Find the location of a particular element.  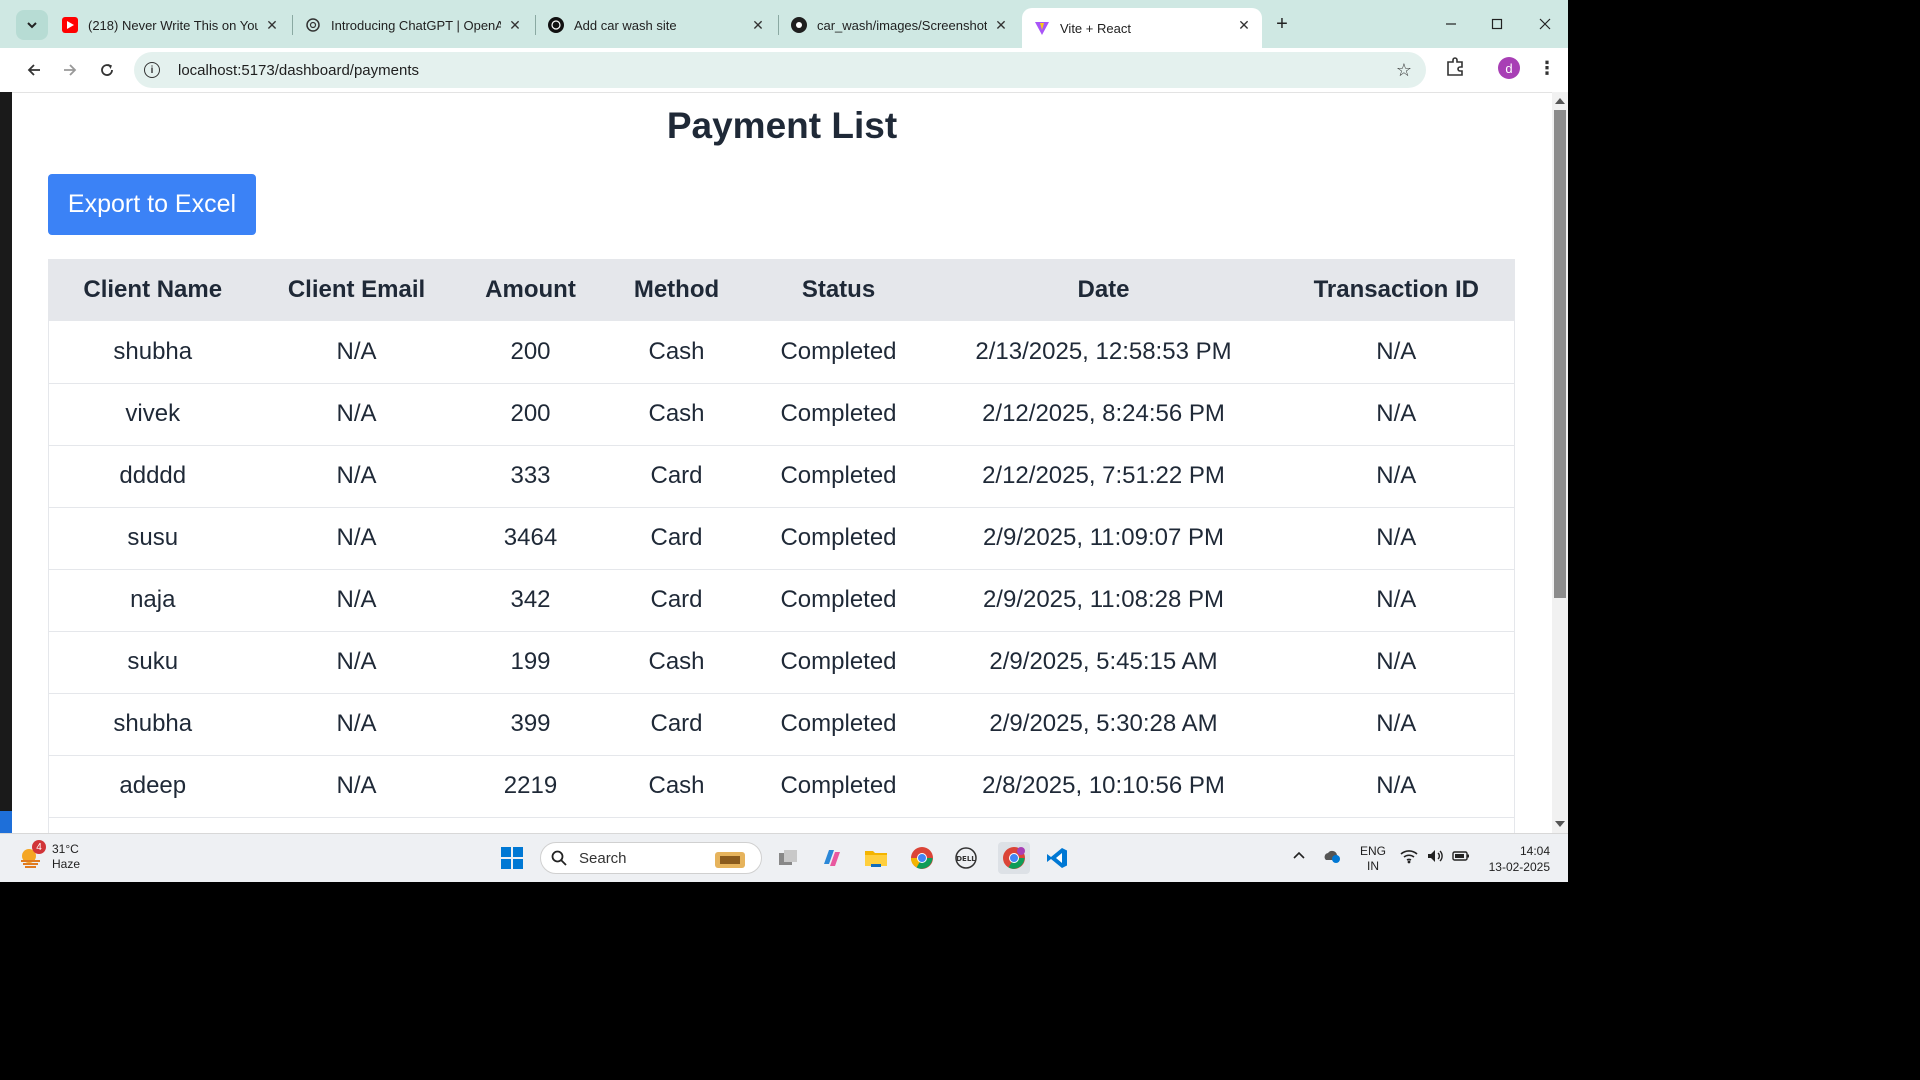

show-hidden-icons-button is located at coordinates (1299, 856).